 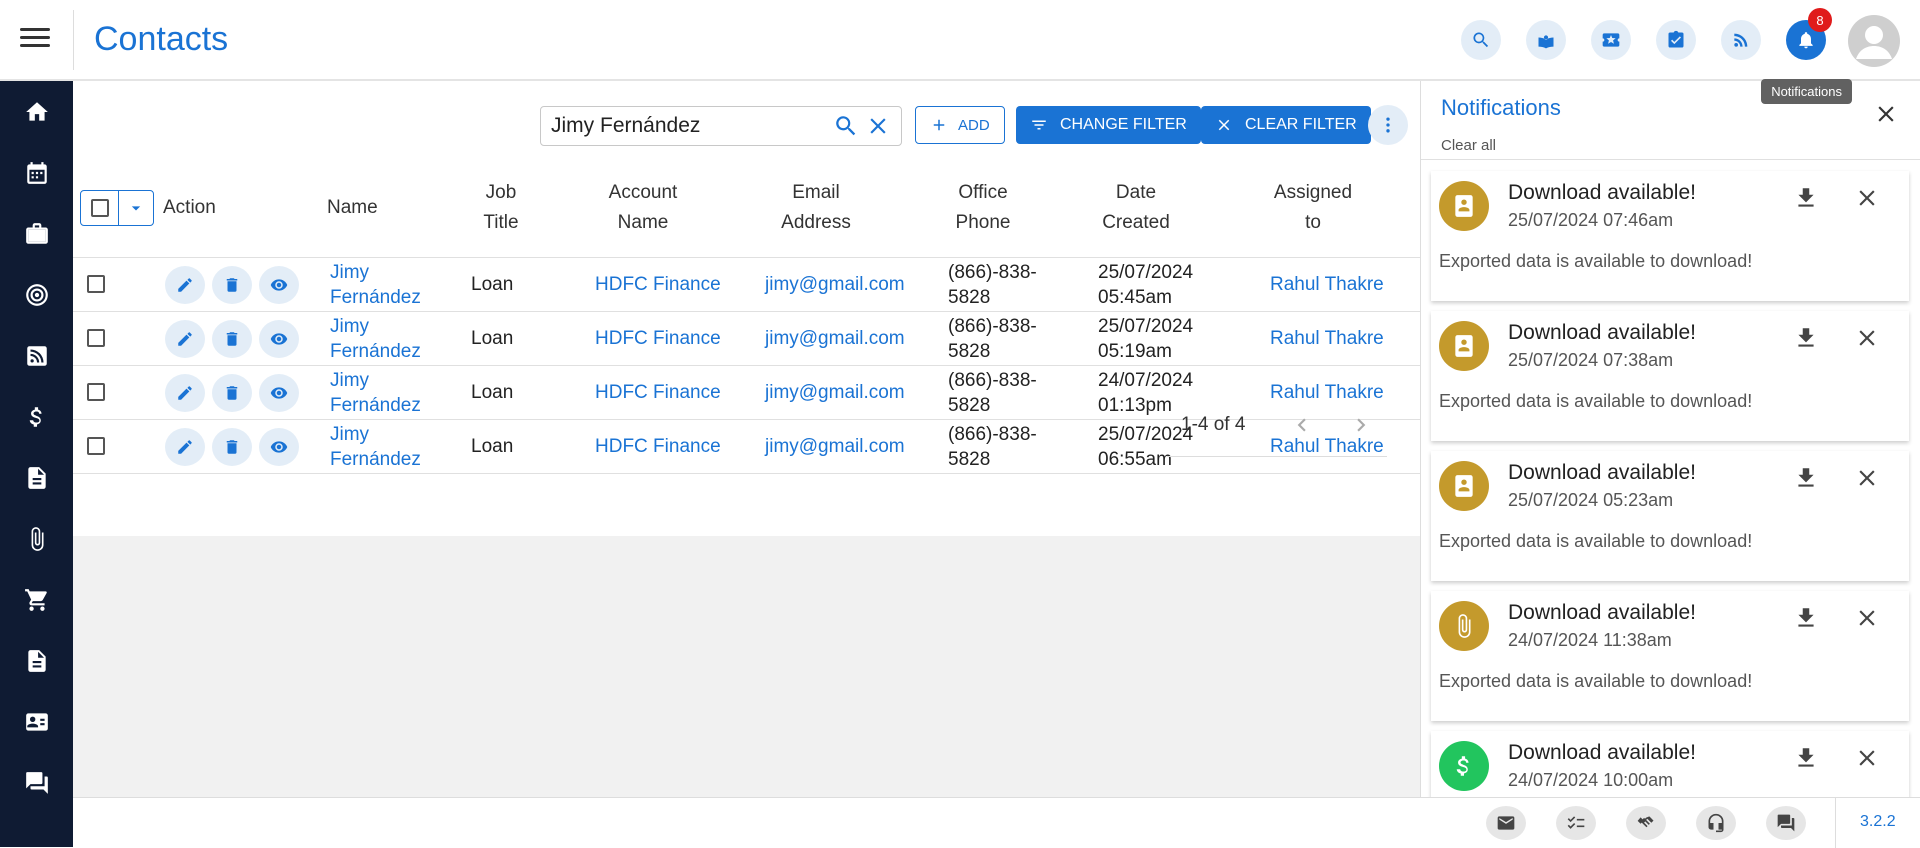 What do you see at coordinates (816, 208) in the screenshot?
I see `column-header-email: Email Address` at bounding box center [816, 208].